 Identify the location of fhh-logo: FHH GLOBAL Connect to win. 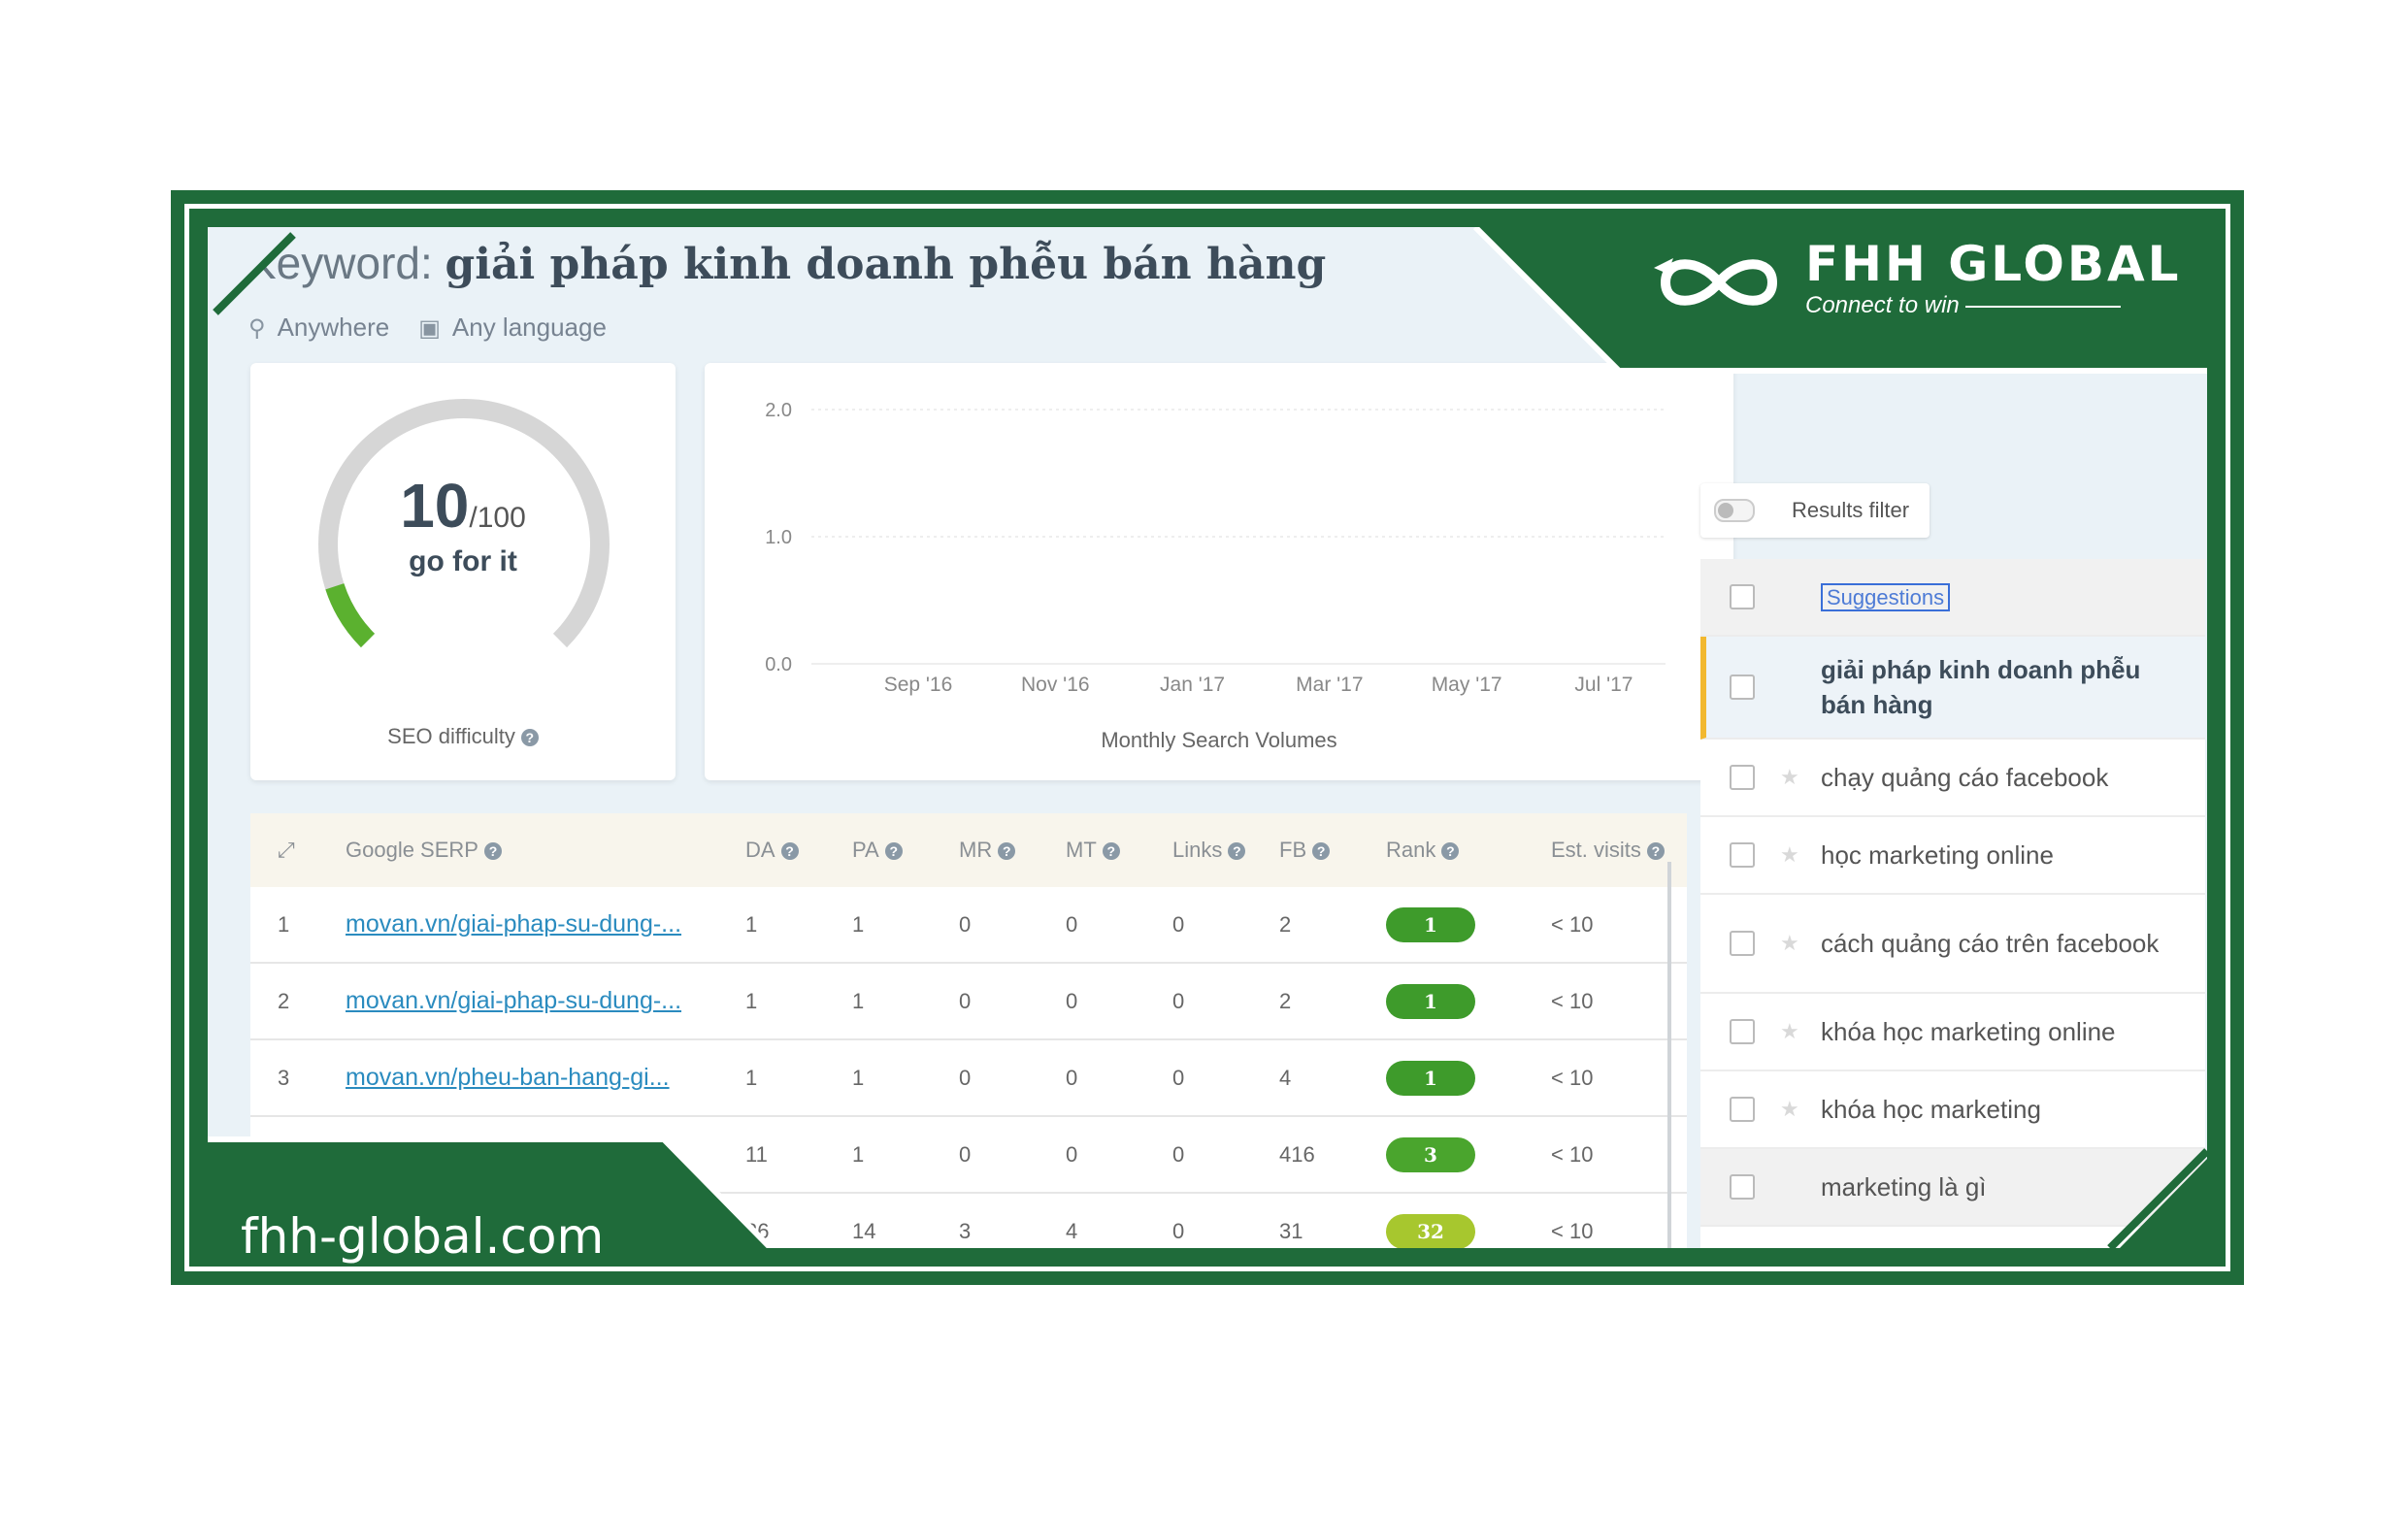
(1914, 277).